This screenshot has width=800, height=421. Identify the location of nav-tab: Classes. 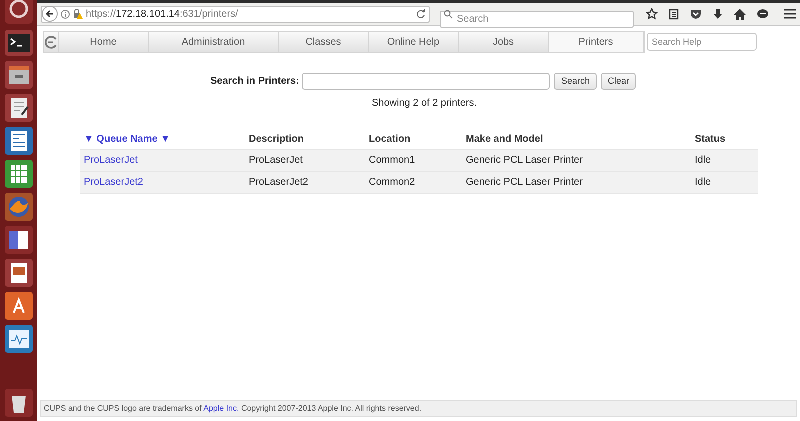
(324, 42).